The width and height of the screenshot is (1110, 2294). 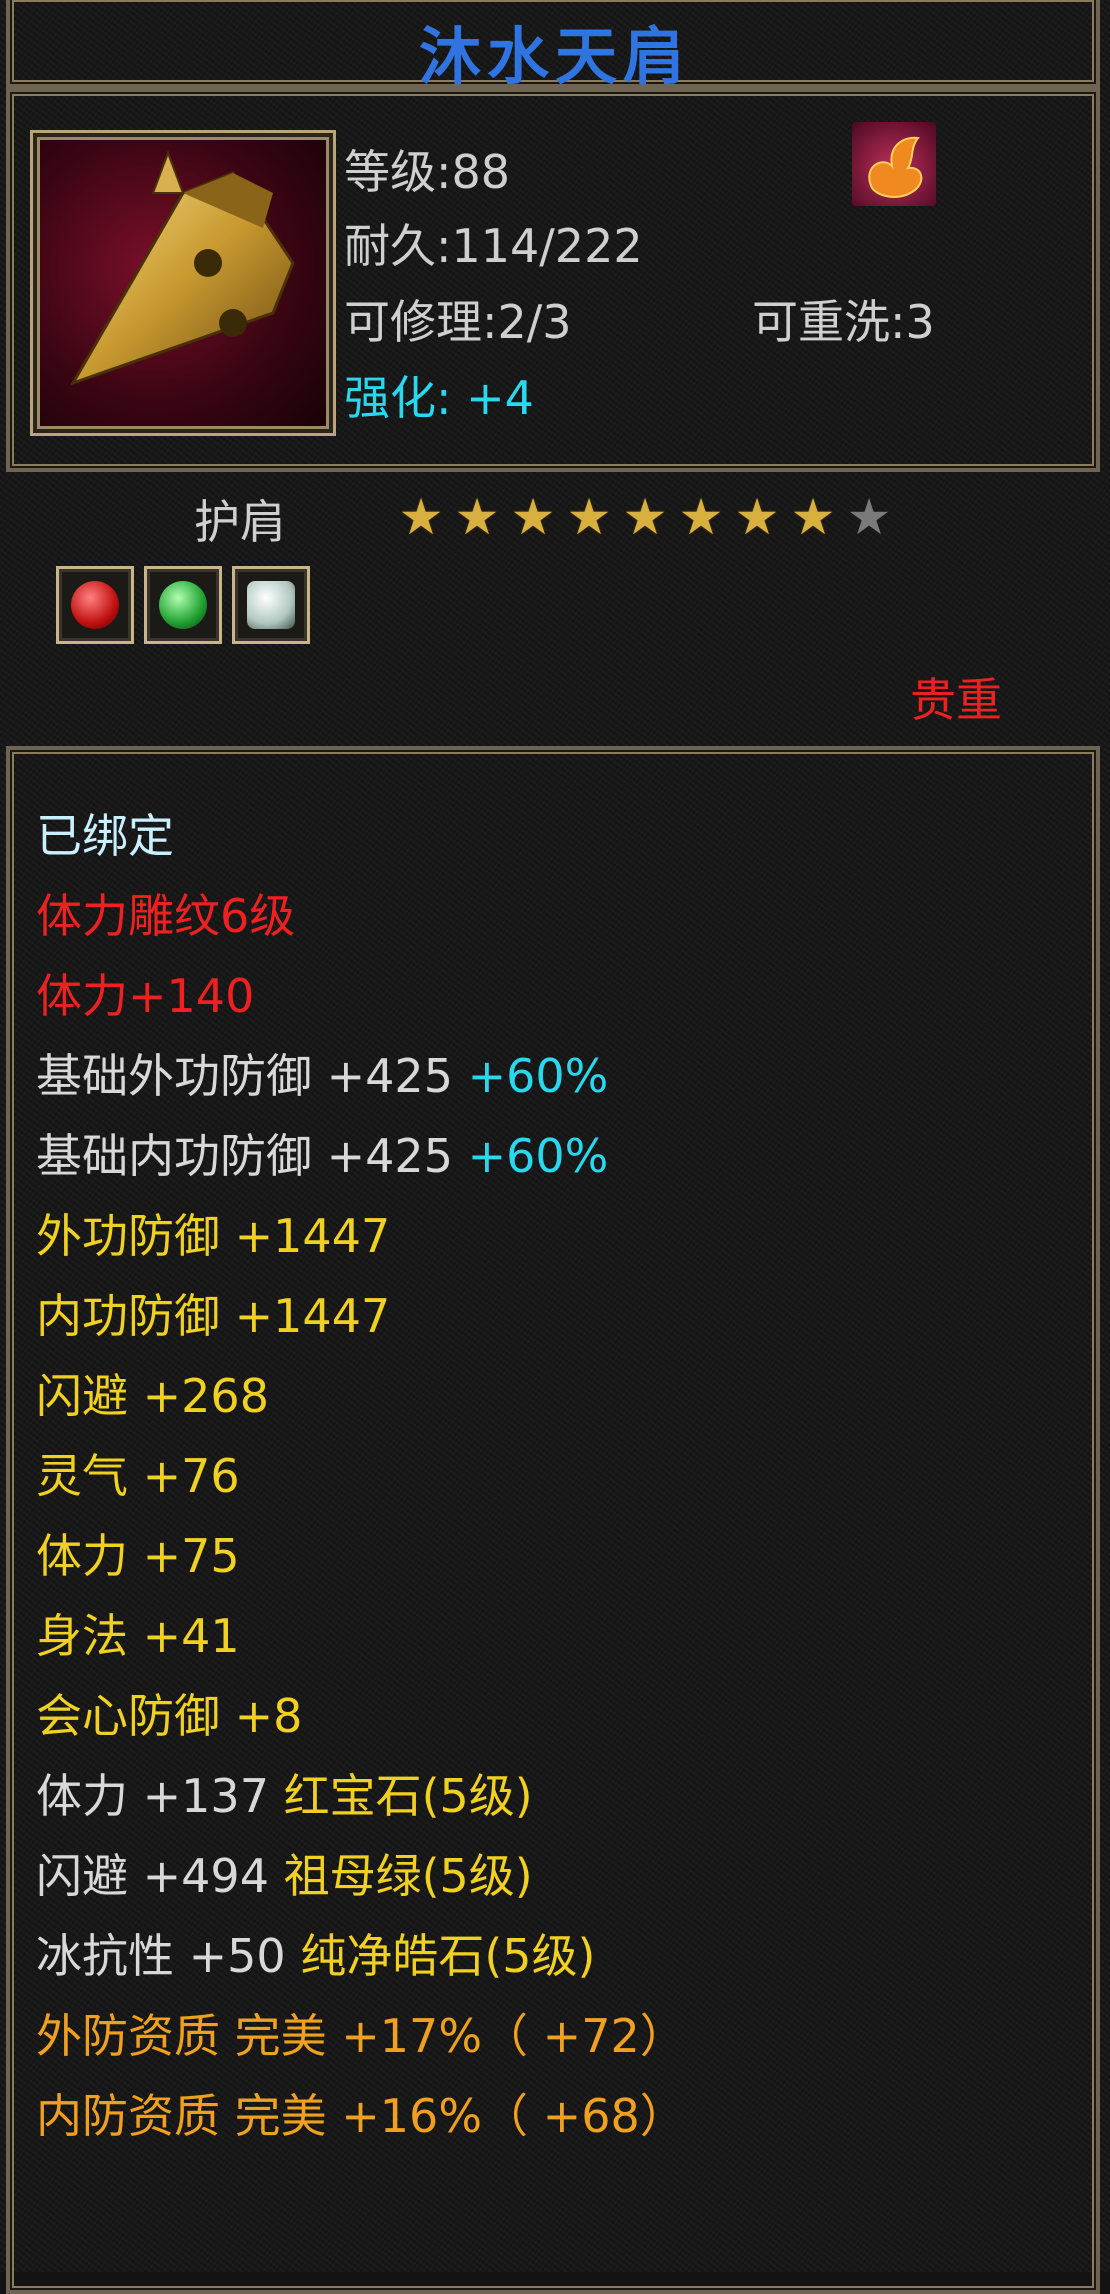 I want to click on emerald-gem-icon, so click(x=183, y=605).